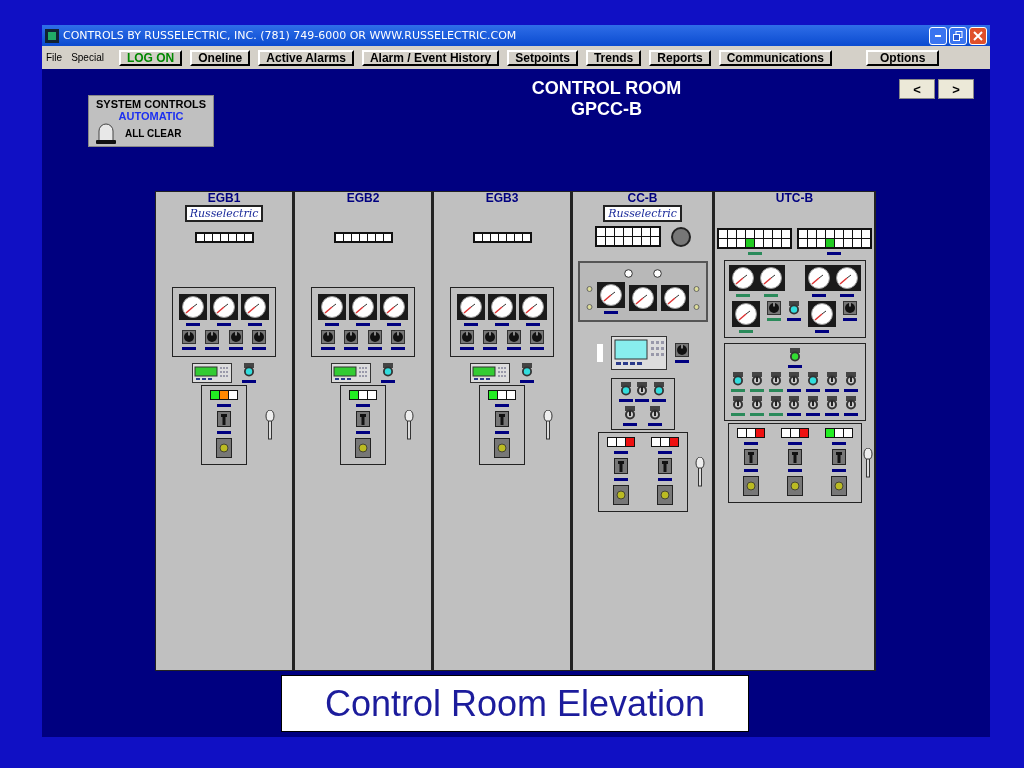 The image size is (1024, 768). Describe the element at coordinates (220, 57) in the screenshot. I see `toolbar-button: Oneline` at that location.